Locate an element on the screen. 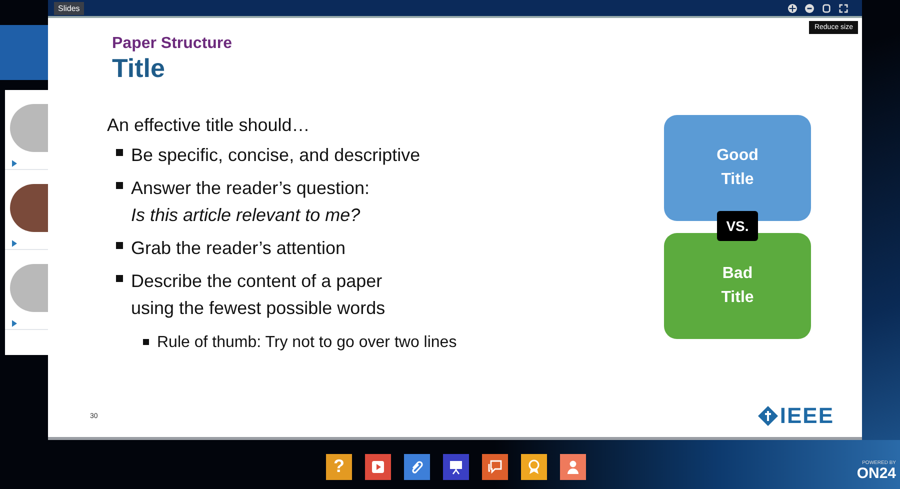 This screenshot has width=900, height=489. resources-button is located at coordinates (417, 467).